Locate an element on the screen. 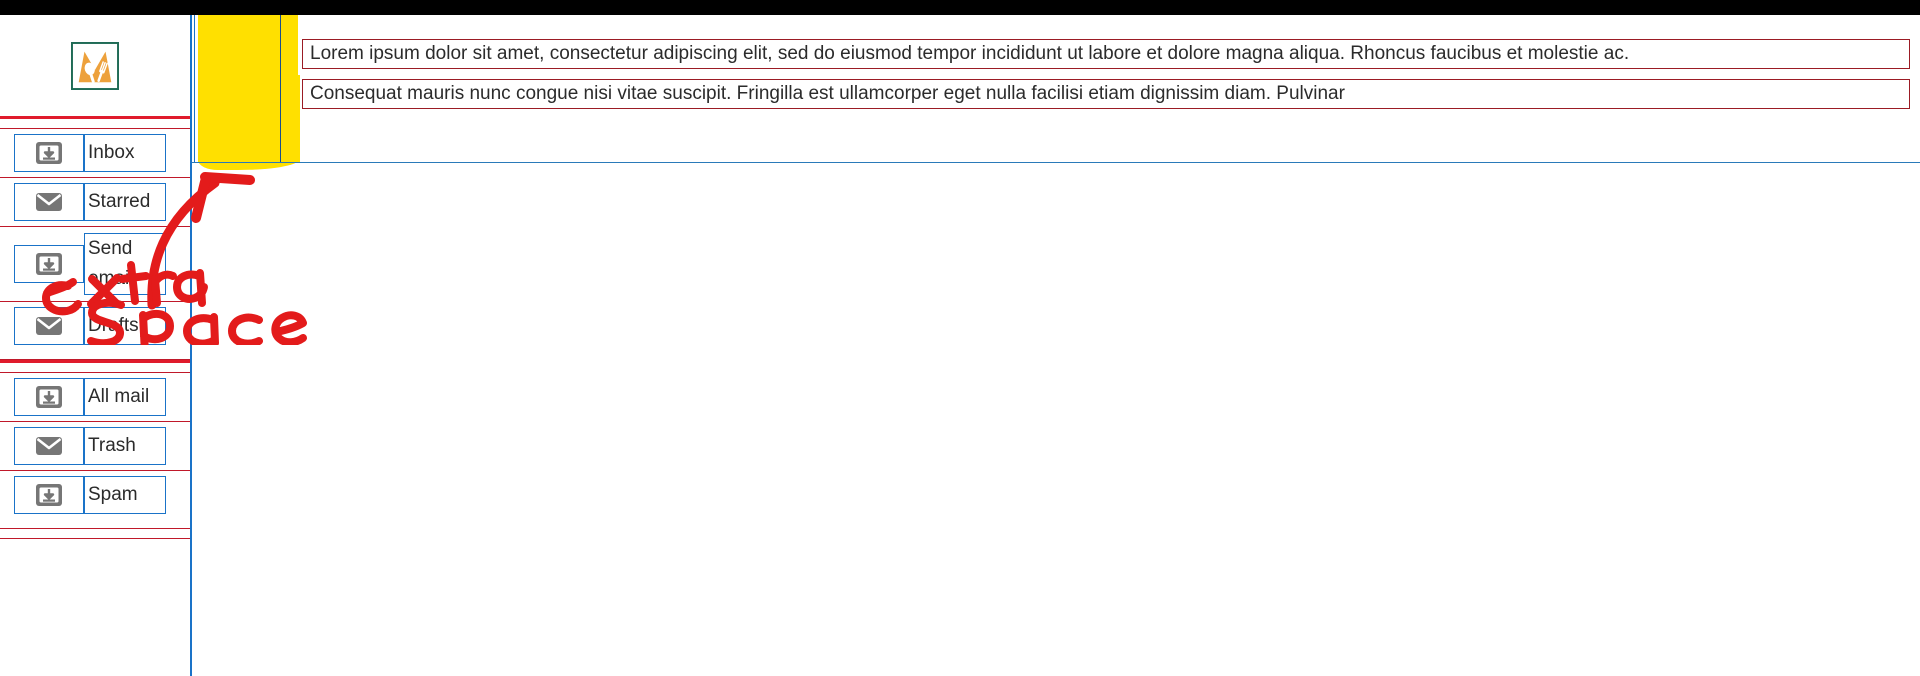 This screenshot has width=1920, height=676. sidebar-item-starred: Starred is located at coordinates (95, 202).